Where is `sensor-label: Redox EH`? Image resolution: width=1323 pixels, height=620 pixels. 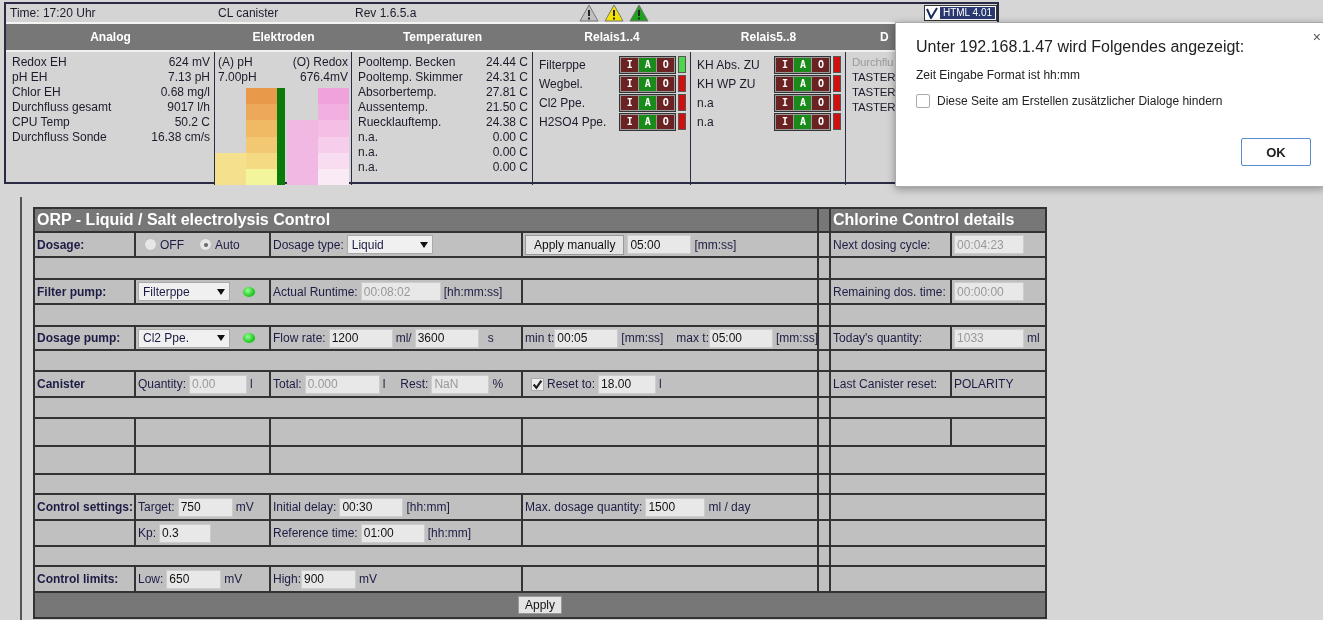
sensor-label: Redox EH is located at coordinates (39, 62).